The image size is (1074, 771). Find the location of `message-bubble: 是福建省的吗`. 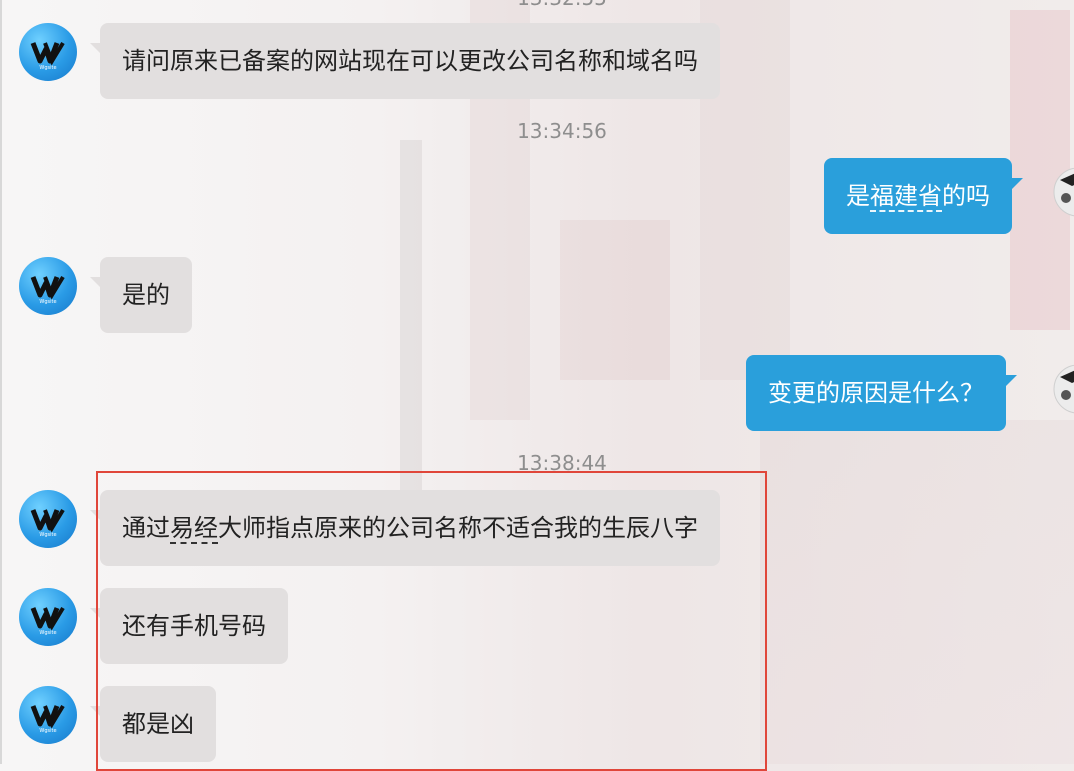

message-bubble: 是福建省的吗 is located at coordinates (923, 196).